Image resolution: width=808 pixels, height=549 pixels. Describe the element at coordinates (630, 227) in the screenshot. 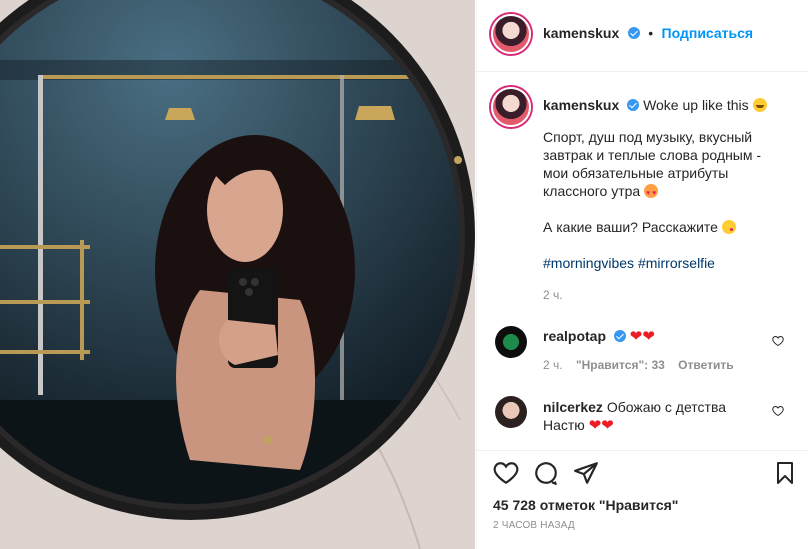

I see `caption-question: А какие ваши? Расскажите` at that location.